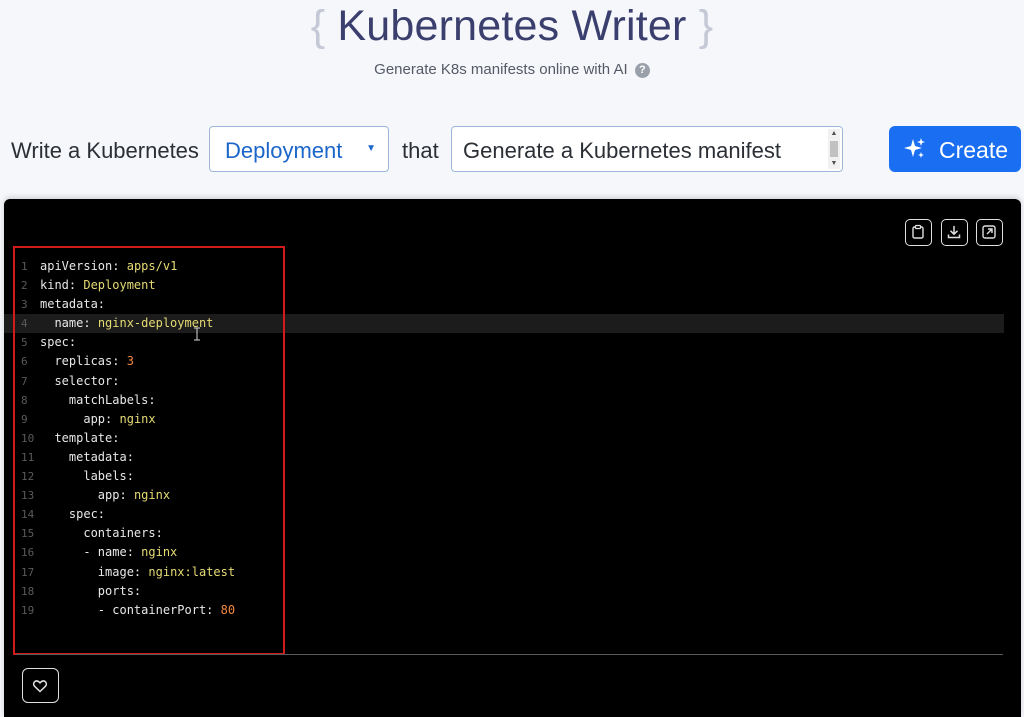 This screenshot has width=1024, height=717. Describe the element at coordinates (138, 609) in the screenshot. I see `code-text: - containerPort: 80` at that location.